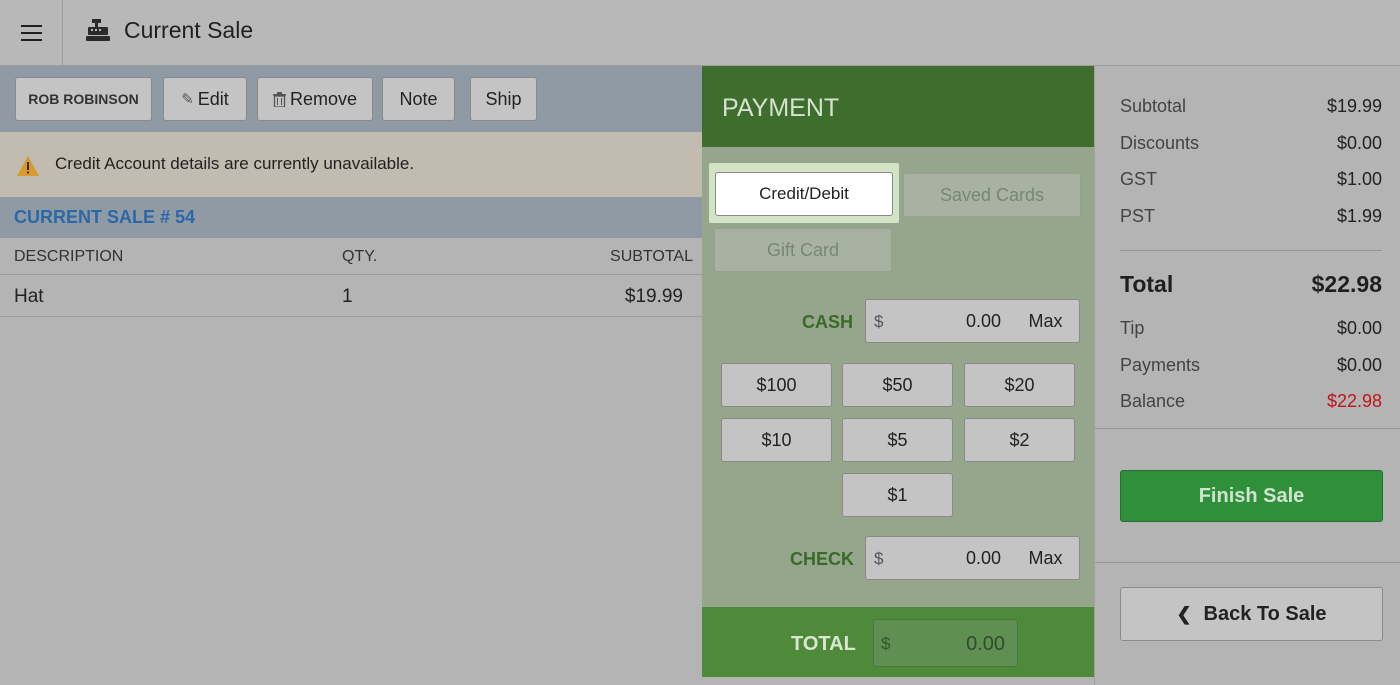  Describe the element at coordinates (28, 166) in the screenshot. I see `warning-icon` at that location.